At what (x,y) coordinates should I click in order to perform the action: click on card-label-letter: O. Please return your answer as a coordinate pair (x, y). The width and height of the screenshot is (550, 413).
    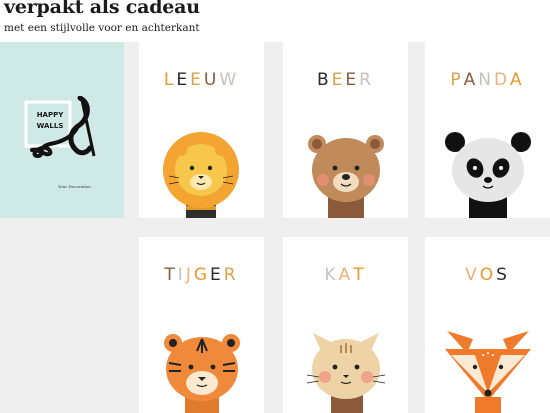
    Looking at the image, I should click on (488, 275).